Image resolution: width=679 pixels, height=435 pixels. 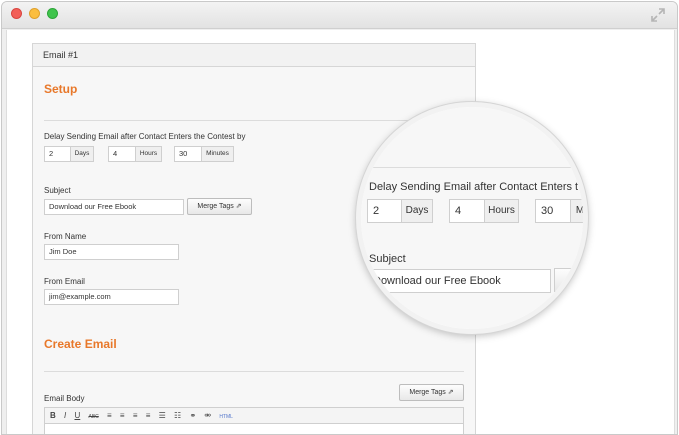 What do you see at coordinates (57, 154) in the screenshot?
I see `delay-days-input: 2` at bounding box center [57, 154].